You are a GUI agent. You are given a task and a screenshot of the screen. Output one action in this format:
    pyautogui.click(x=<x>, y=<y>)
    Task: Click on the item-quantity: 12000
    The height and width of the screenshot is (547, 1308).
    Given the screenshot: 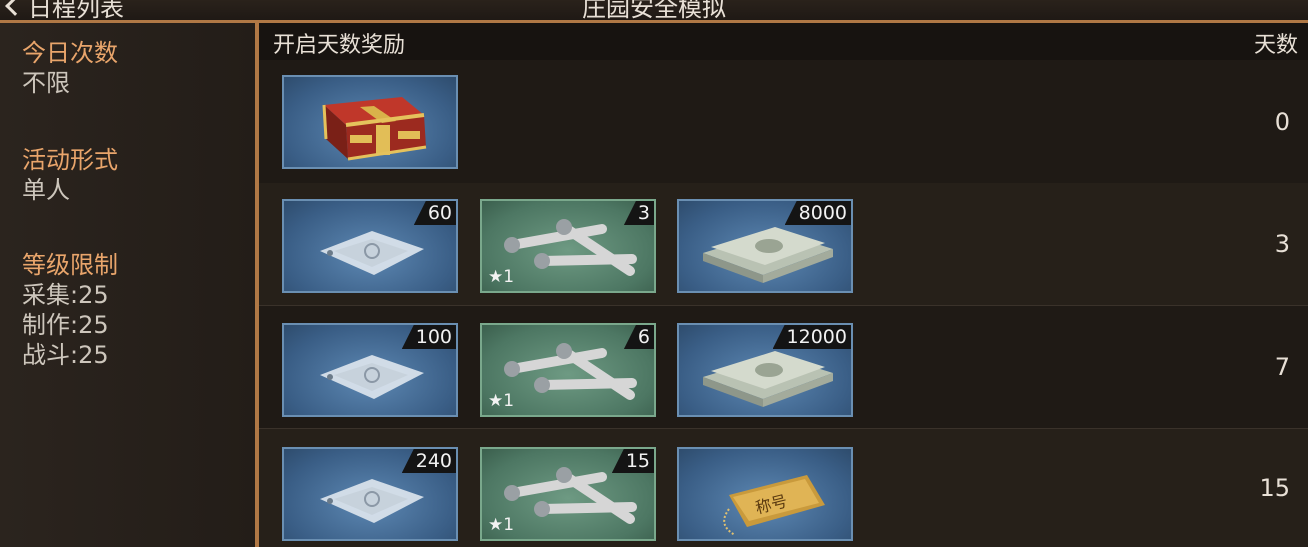 What is the action you would take?
    pyautogui.click(x=811, y=337)
    